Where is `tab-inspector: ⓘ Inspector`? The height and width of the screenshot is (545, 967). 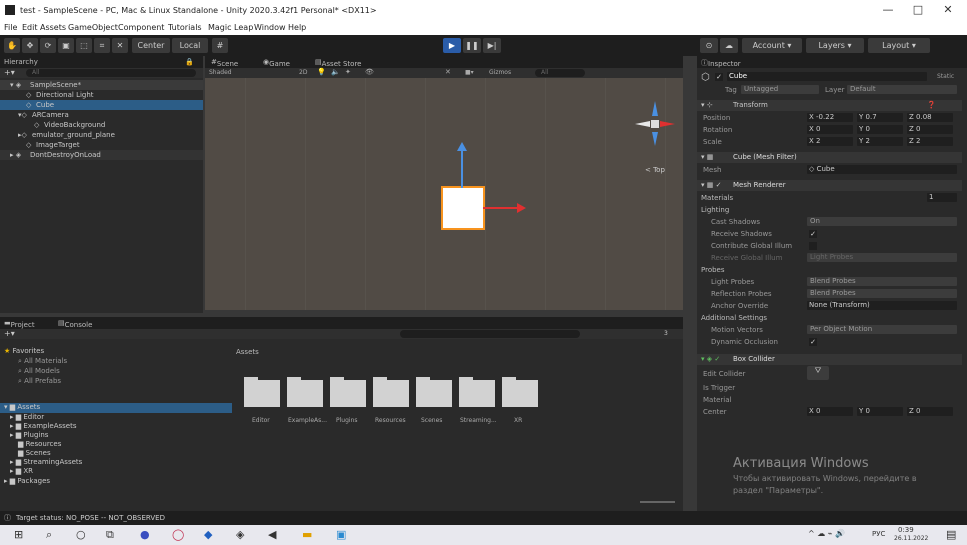
tab-inspector: ⓘ Inspector is located at coordinates (721, 63).